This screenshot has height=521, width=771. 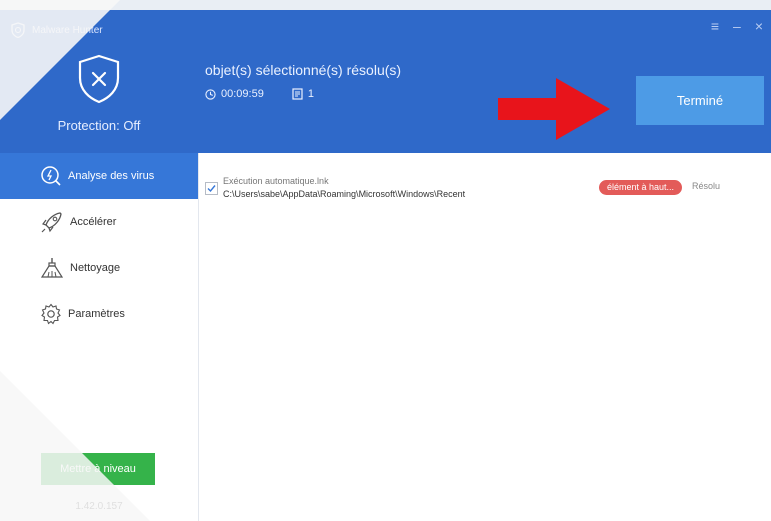 I want to click on rocket-icon, so click(x=51, y=222).